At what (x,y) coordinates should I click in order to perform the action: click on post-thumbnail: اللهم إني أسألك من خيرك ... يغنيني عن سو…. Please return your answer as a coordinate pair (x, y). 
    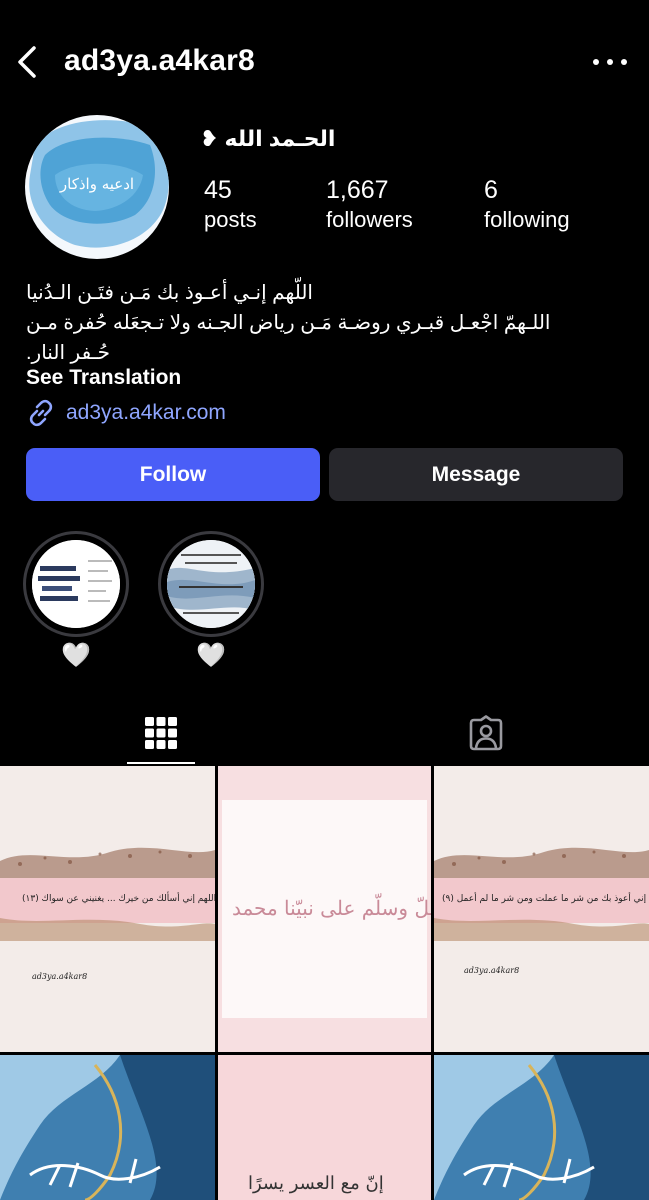
    Looking at the image, I should click on (107, 909).